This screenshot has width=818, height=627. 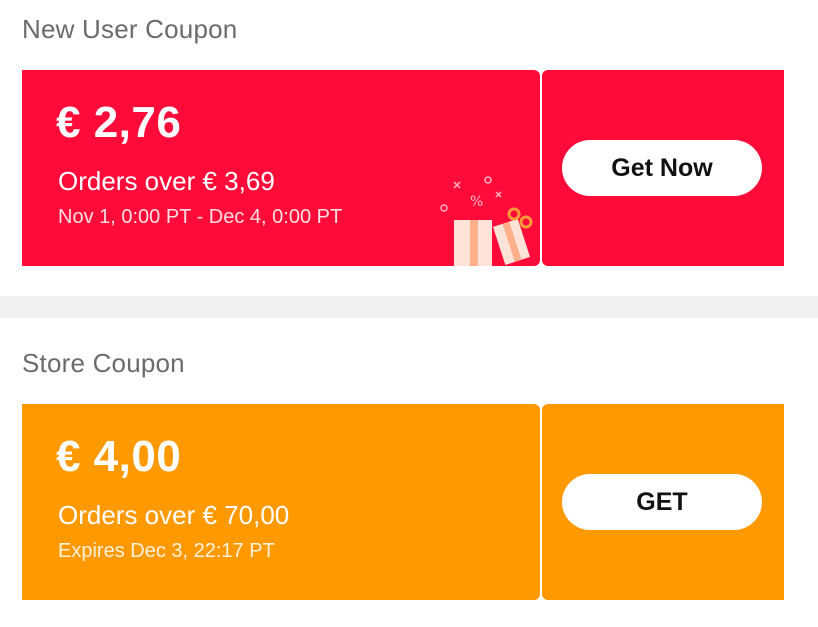 I want to click on coupon-condition: Orders over € 70,00, so click(x=174, y=515).